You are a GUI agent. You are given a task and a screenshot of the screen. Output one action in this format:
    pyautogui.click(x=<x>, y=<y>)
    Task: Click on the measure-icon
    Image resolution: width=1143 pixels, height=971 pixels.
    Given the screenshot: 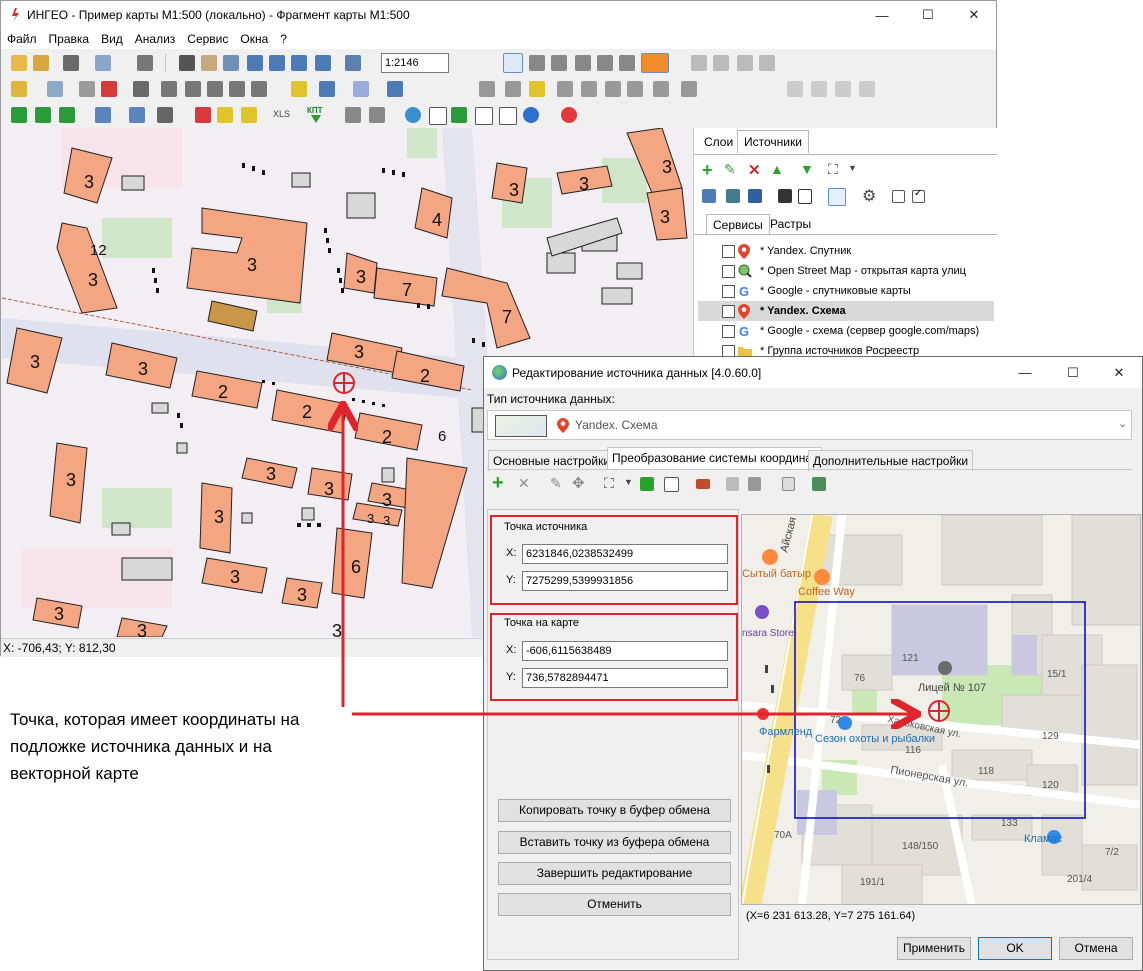 What is the action you would take?
    pyautogui.click(x=19, y=115)
    